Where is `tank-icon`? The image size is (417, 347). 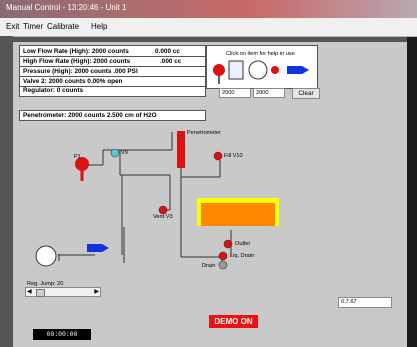
tank-icon is located at coordinates (238, 212).